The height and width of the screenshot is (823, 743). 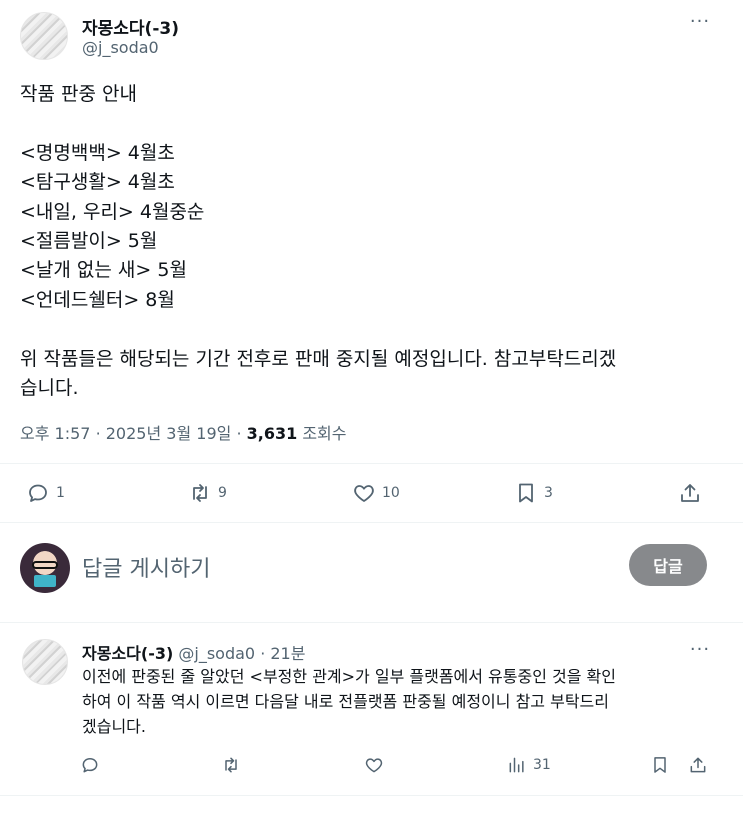 I want to click on reply-like-button, so click(x=374, y=765).